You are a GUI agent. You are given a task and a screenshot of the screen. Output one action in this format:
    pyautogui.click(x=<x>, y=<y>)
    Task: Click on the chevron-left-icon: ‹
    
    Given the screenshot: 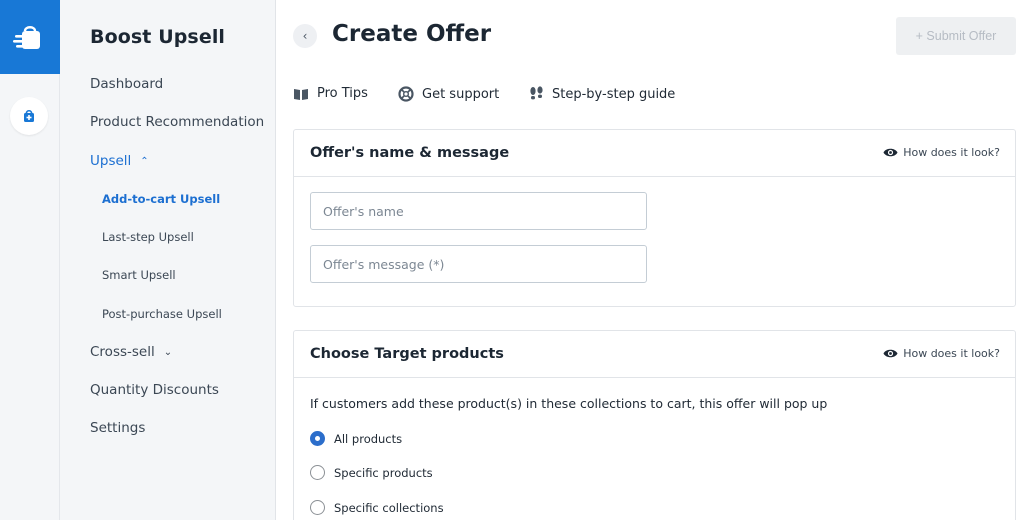 What is the action you would take?
    pyautogui.click(x=305, y=36)
    